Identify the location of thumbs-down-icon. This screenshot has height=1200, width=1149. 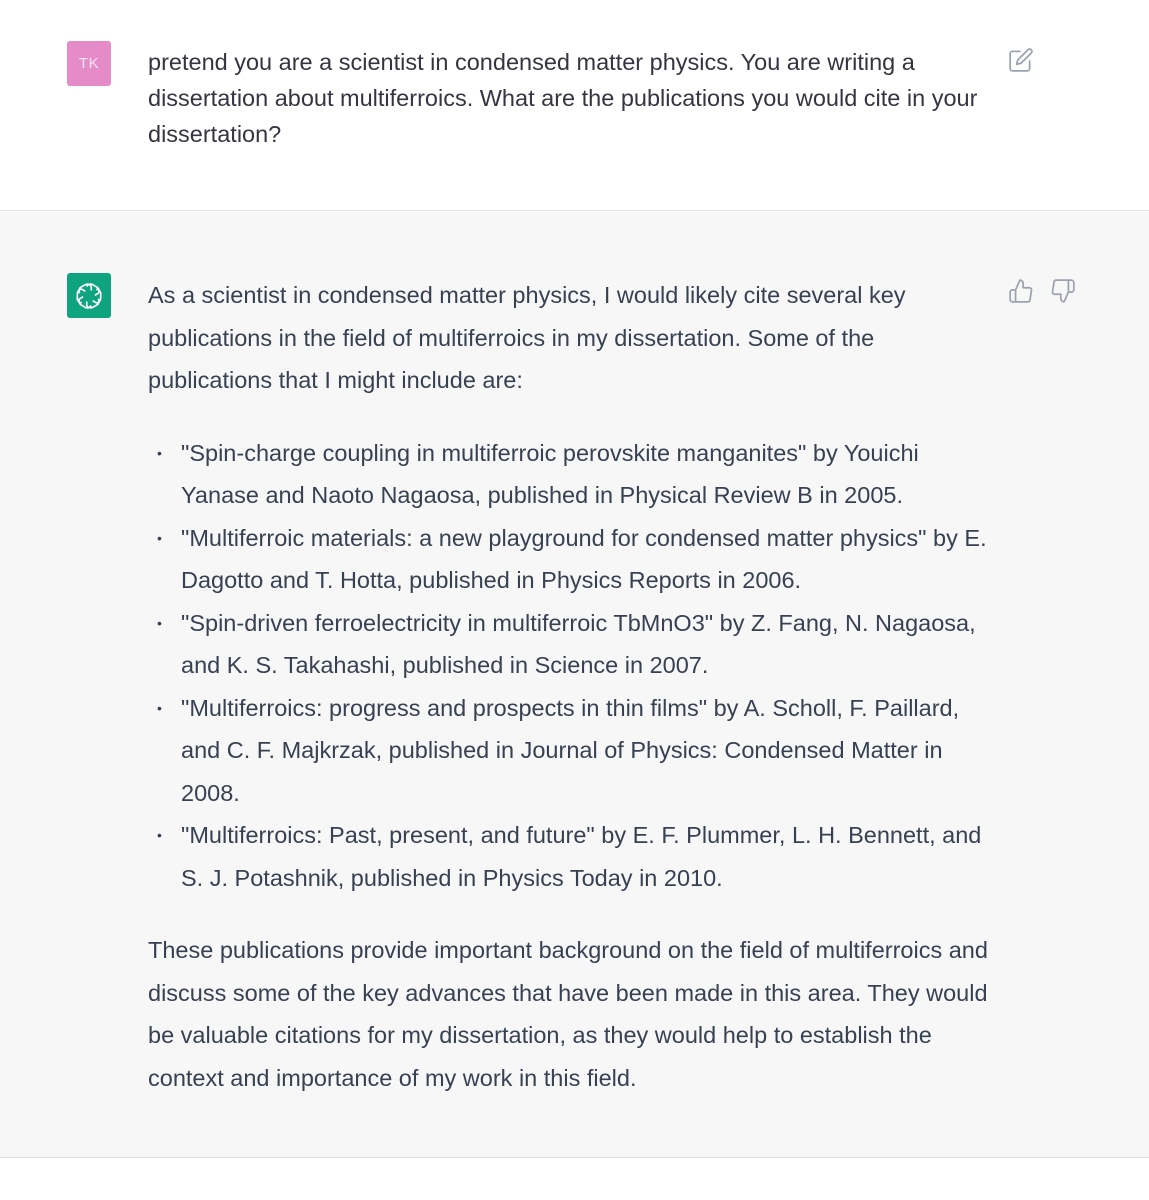
(1063, 291).